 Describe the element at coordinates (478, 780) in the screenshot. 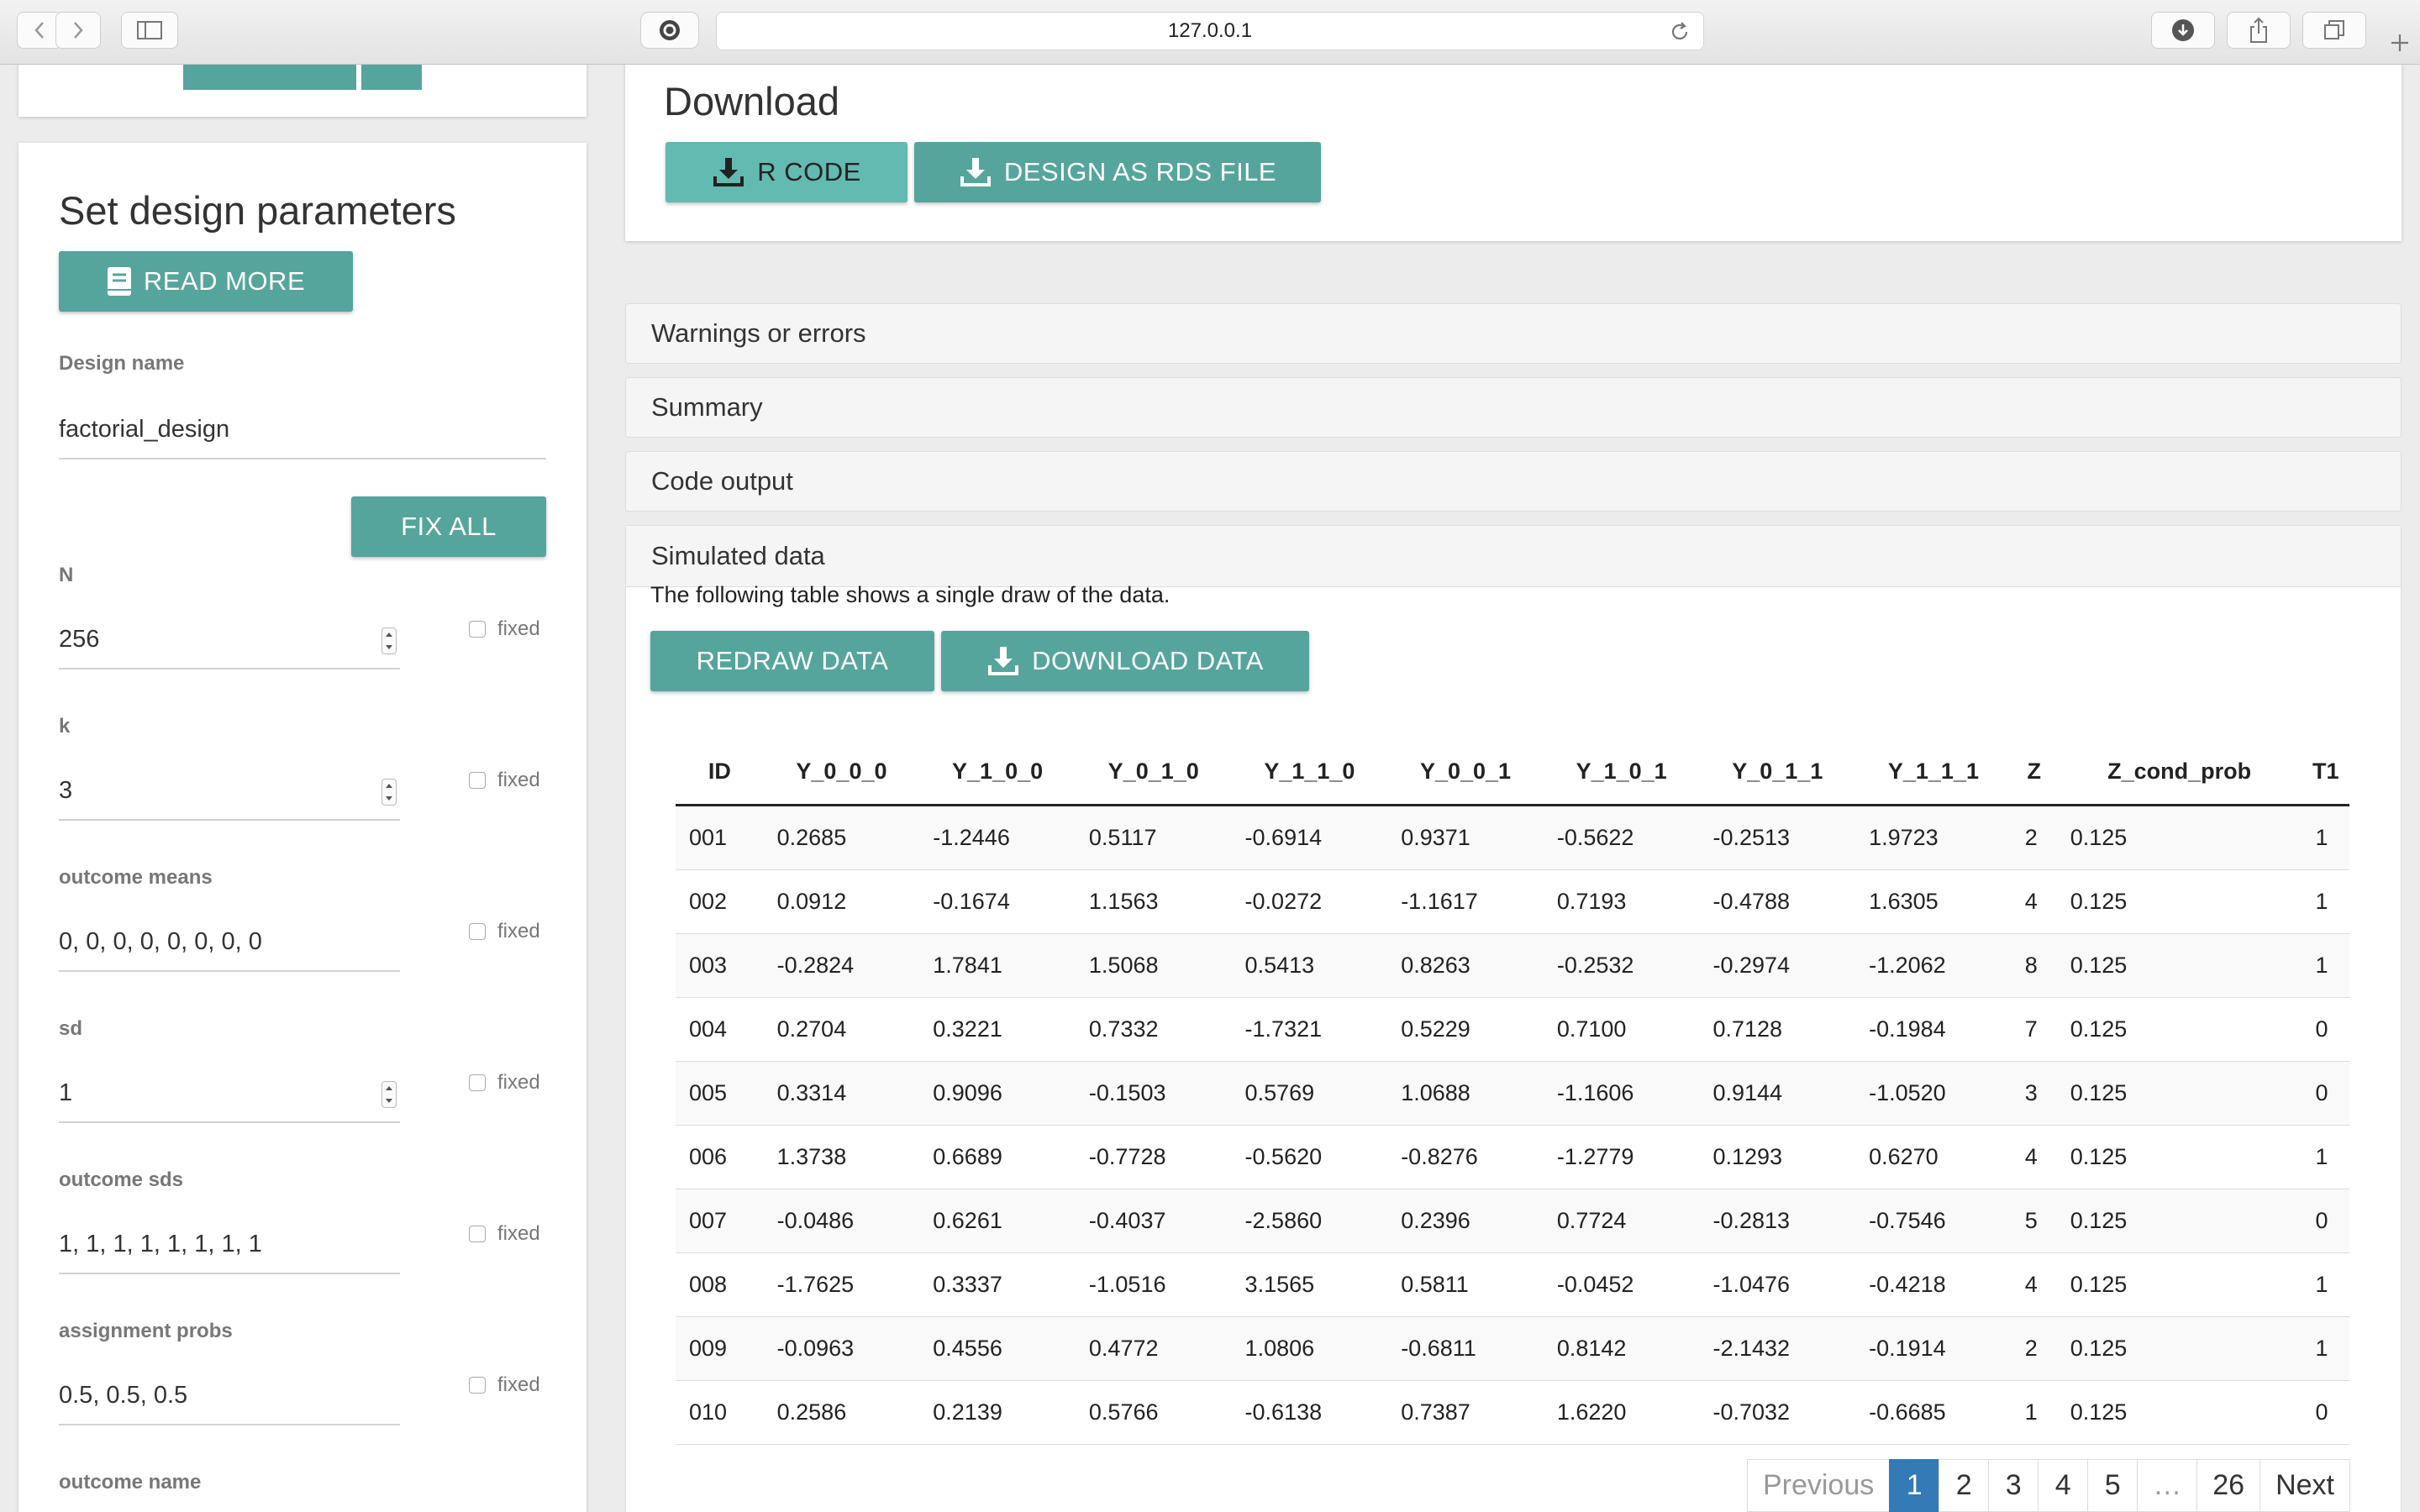

I see `k-fixed-checkbox` at that location.